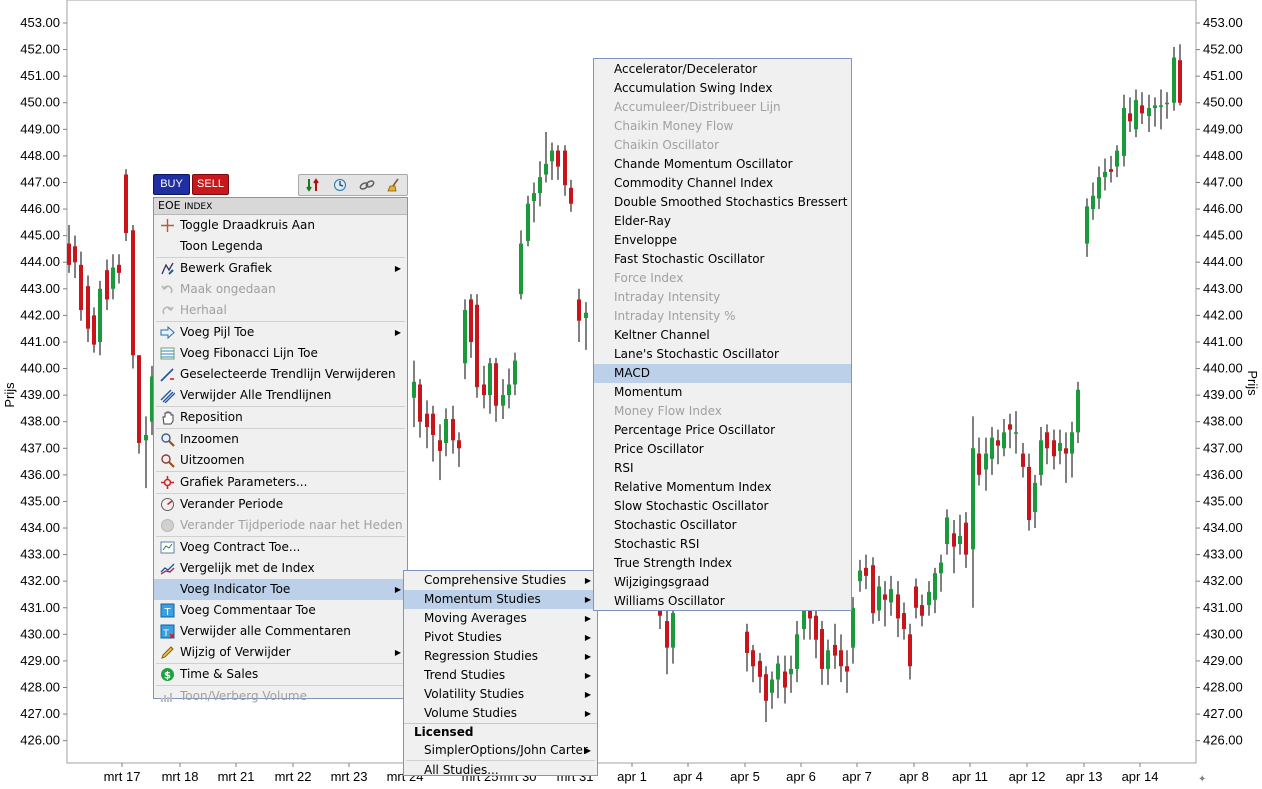 The width and height of the screenshot is (1262, 789). What do you see at coordinates (280, 268) in the screenshot?
I see `menu-item-bewerk-grafiek: Bewerk Grafiek ▶` at bounding box center [280, 268].